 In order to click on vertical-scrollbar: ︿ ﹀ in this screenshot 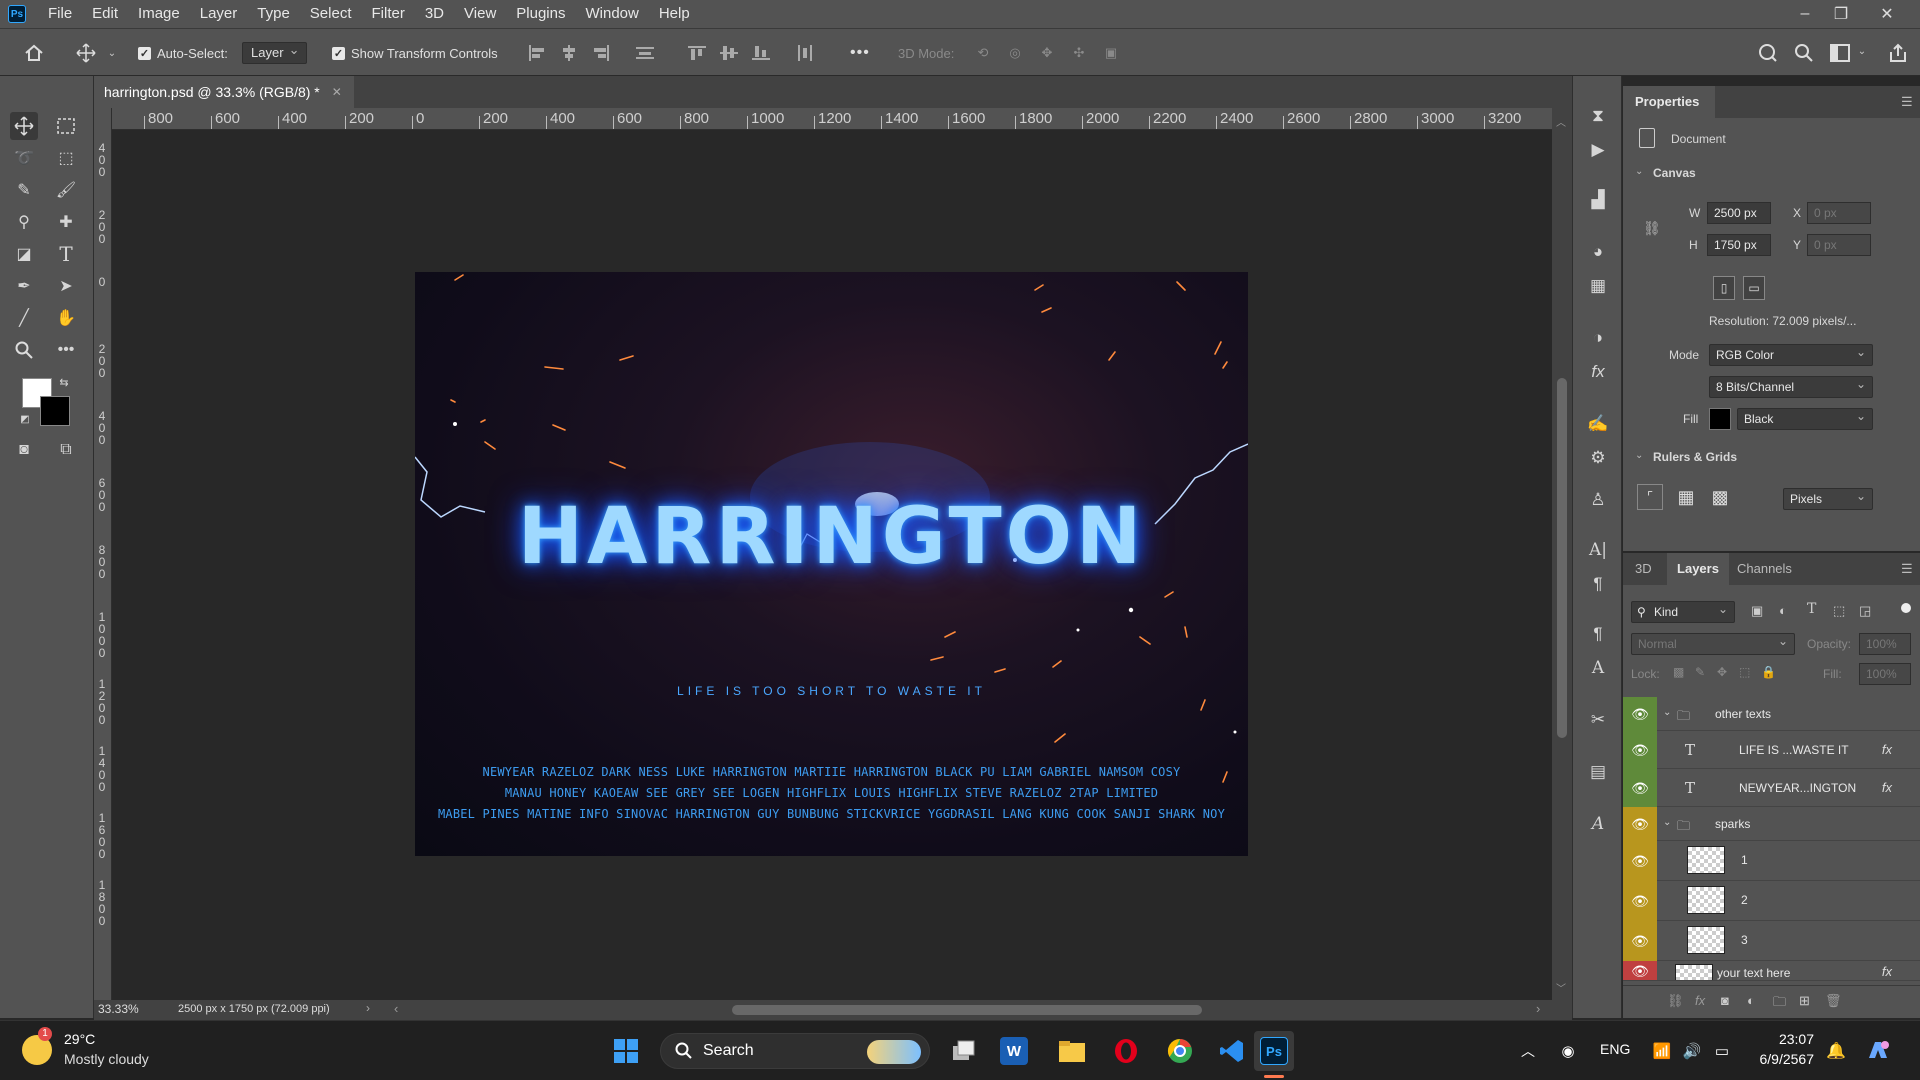, I will do `click(1562, 564)`.